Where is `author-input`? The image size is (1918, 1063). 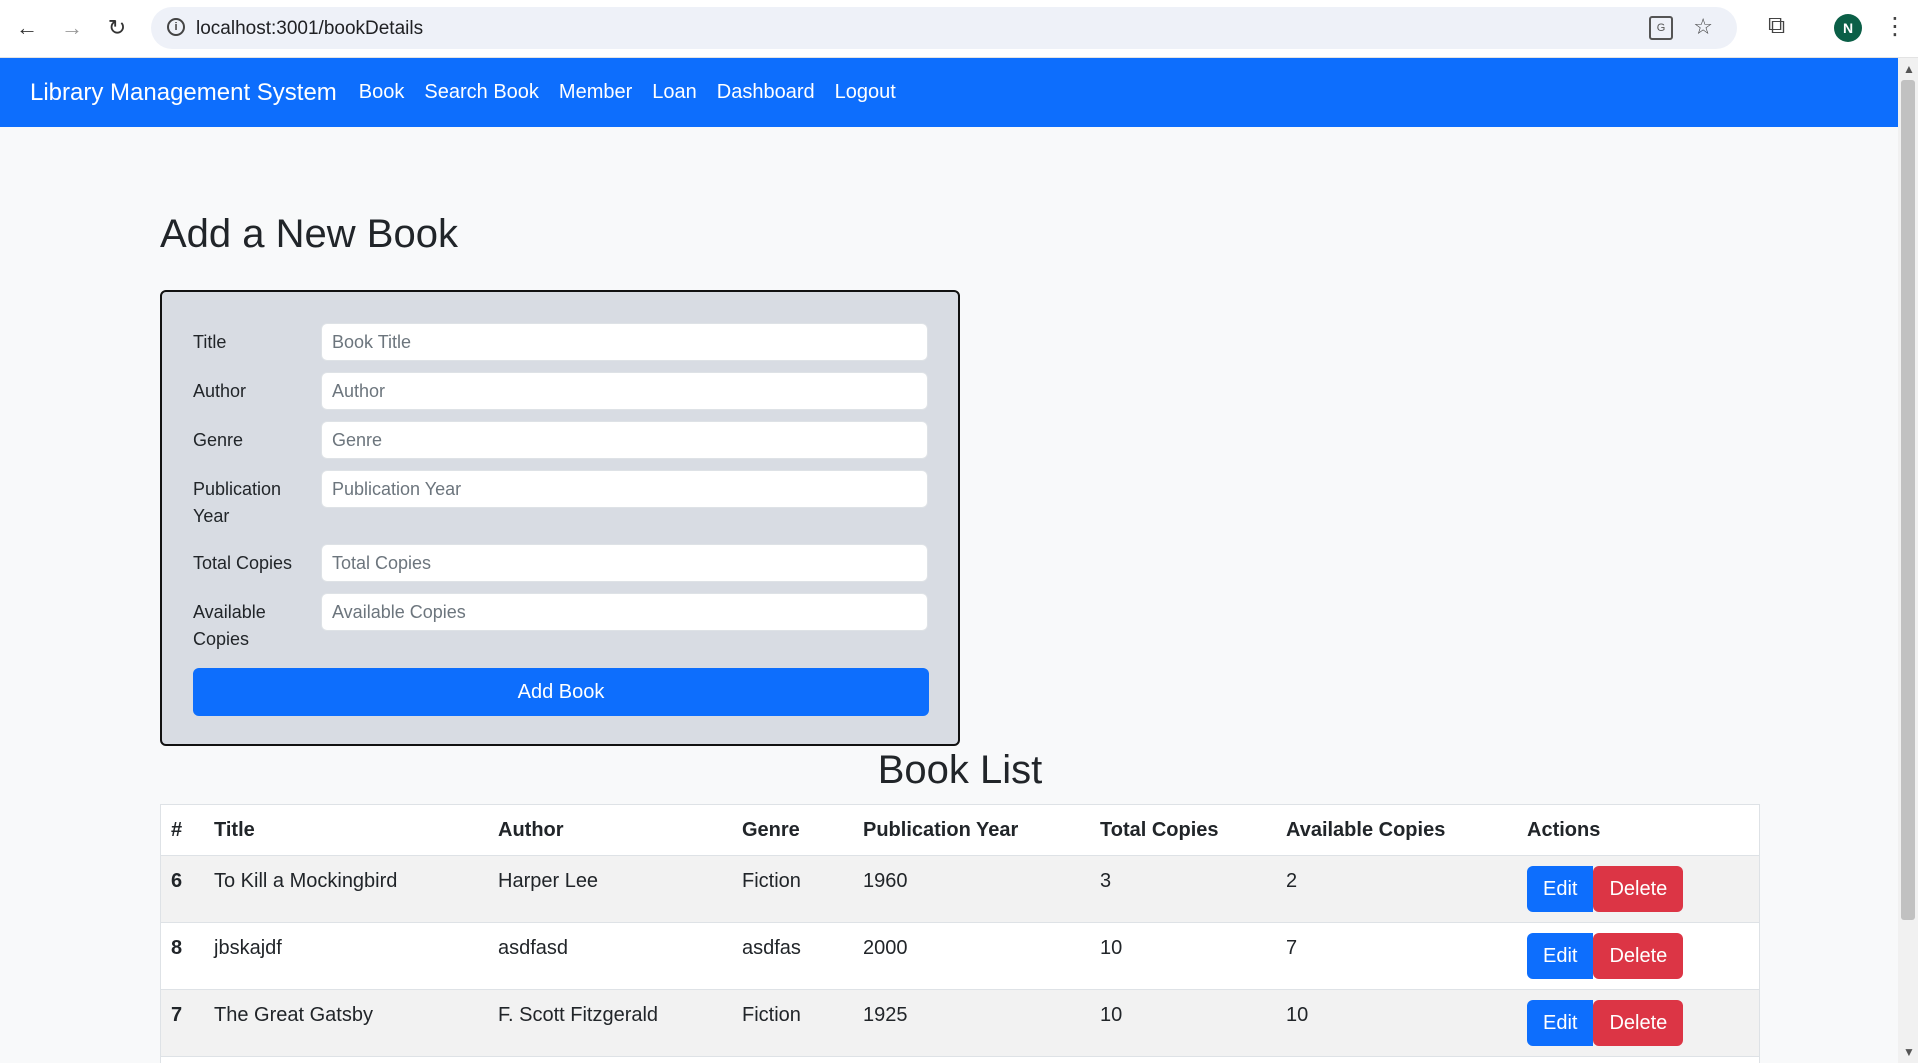
author-input is located at coordinates (624, 391).